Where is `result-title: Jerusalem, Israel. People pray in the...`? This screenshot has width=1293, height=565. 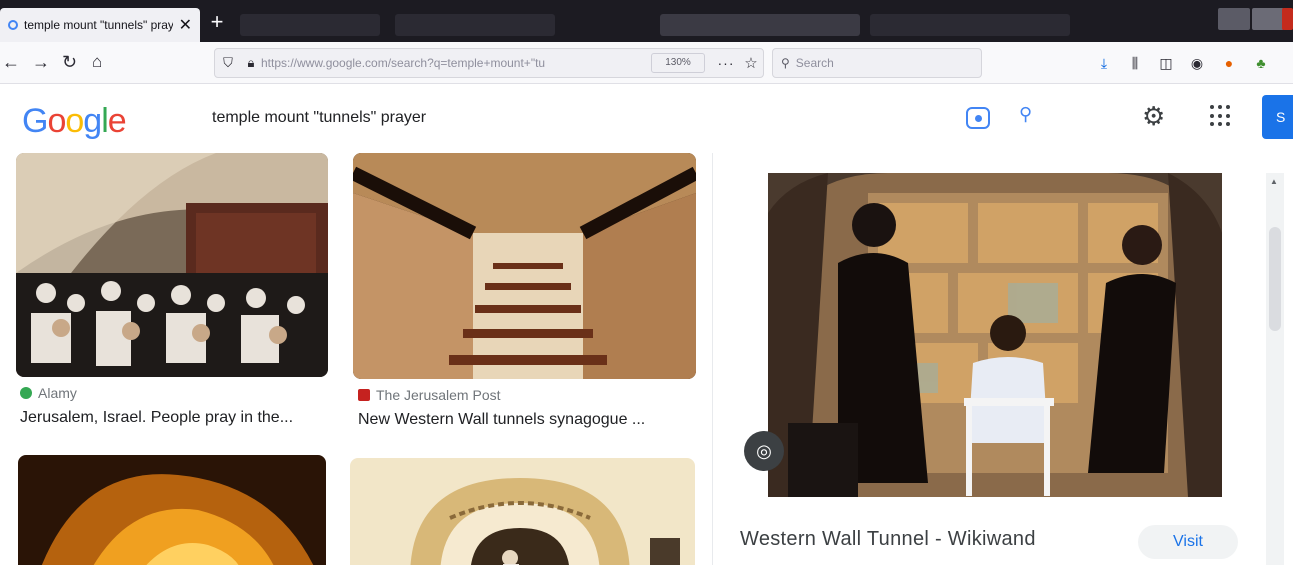 result-title: Jerusalem, Israel. People pray in the... is located at coordinates (156, 418).